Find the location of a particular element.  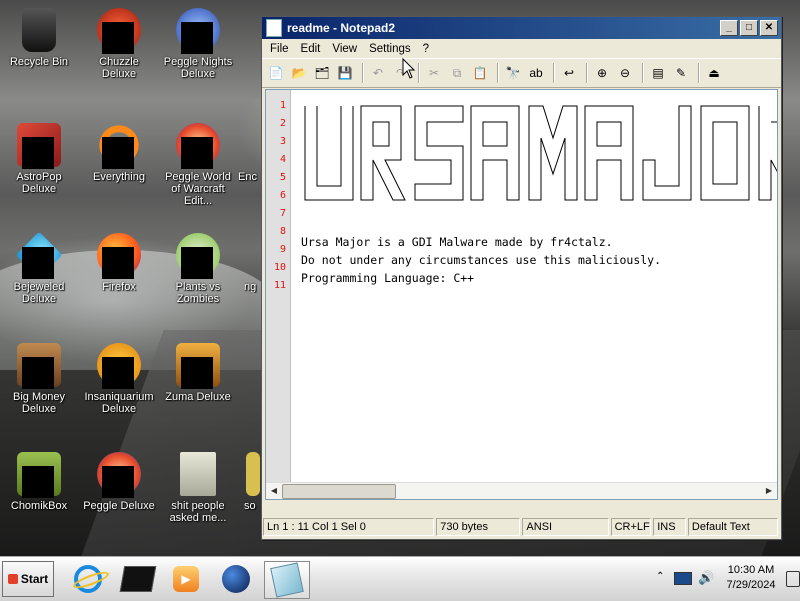

desktop-icon-bejeweled: Bejeweled Deluxe is located at coordinates (39, 268).